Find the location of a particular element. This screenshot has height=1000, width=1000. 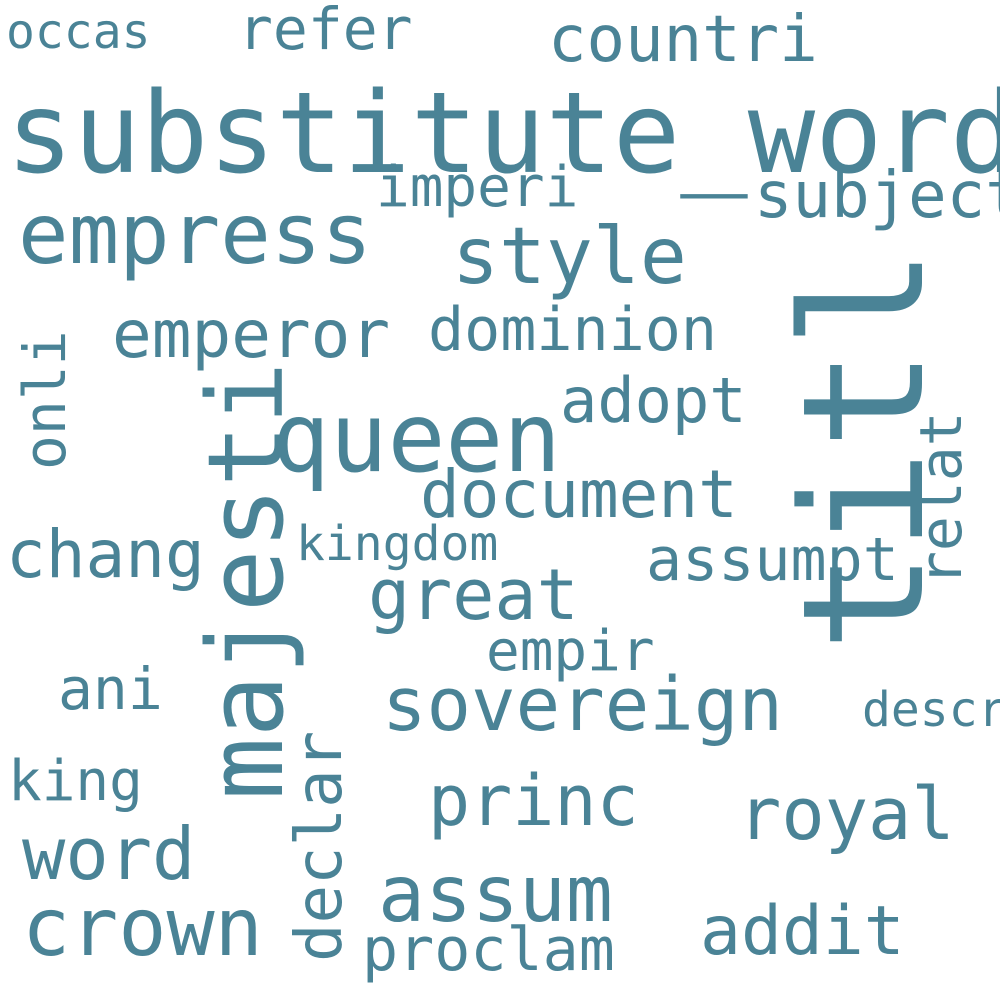

word-crown: crown is located at coordinates (142, 927).